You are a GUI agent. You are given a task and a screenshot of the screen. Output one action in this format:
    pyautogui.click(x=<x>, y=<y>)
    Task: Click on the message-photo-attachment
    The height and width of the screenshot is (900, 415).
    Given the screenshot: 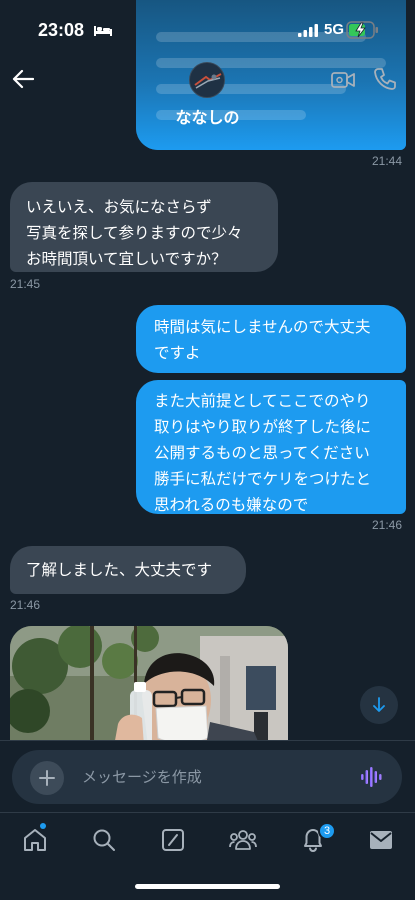 What is the action you would take?
    pyautogui.click(x=149, y=686)
    